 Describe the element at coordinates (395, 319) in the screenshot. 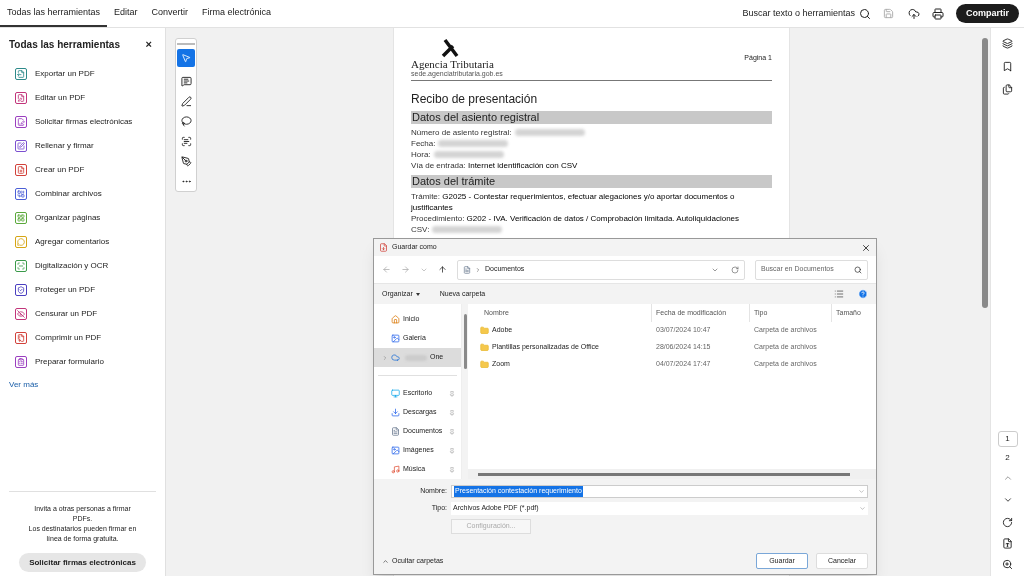

I see `home-icon` at that location.